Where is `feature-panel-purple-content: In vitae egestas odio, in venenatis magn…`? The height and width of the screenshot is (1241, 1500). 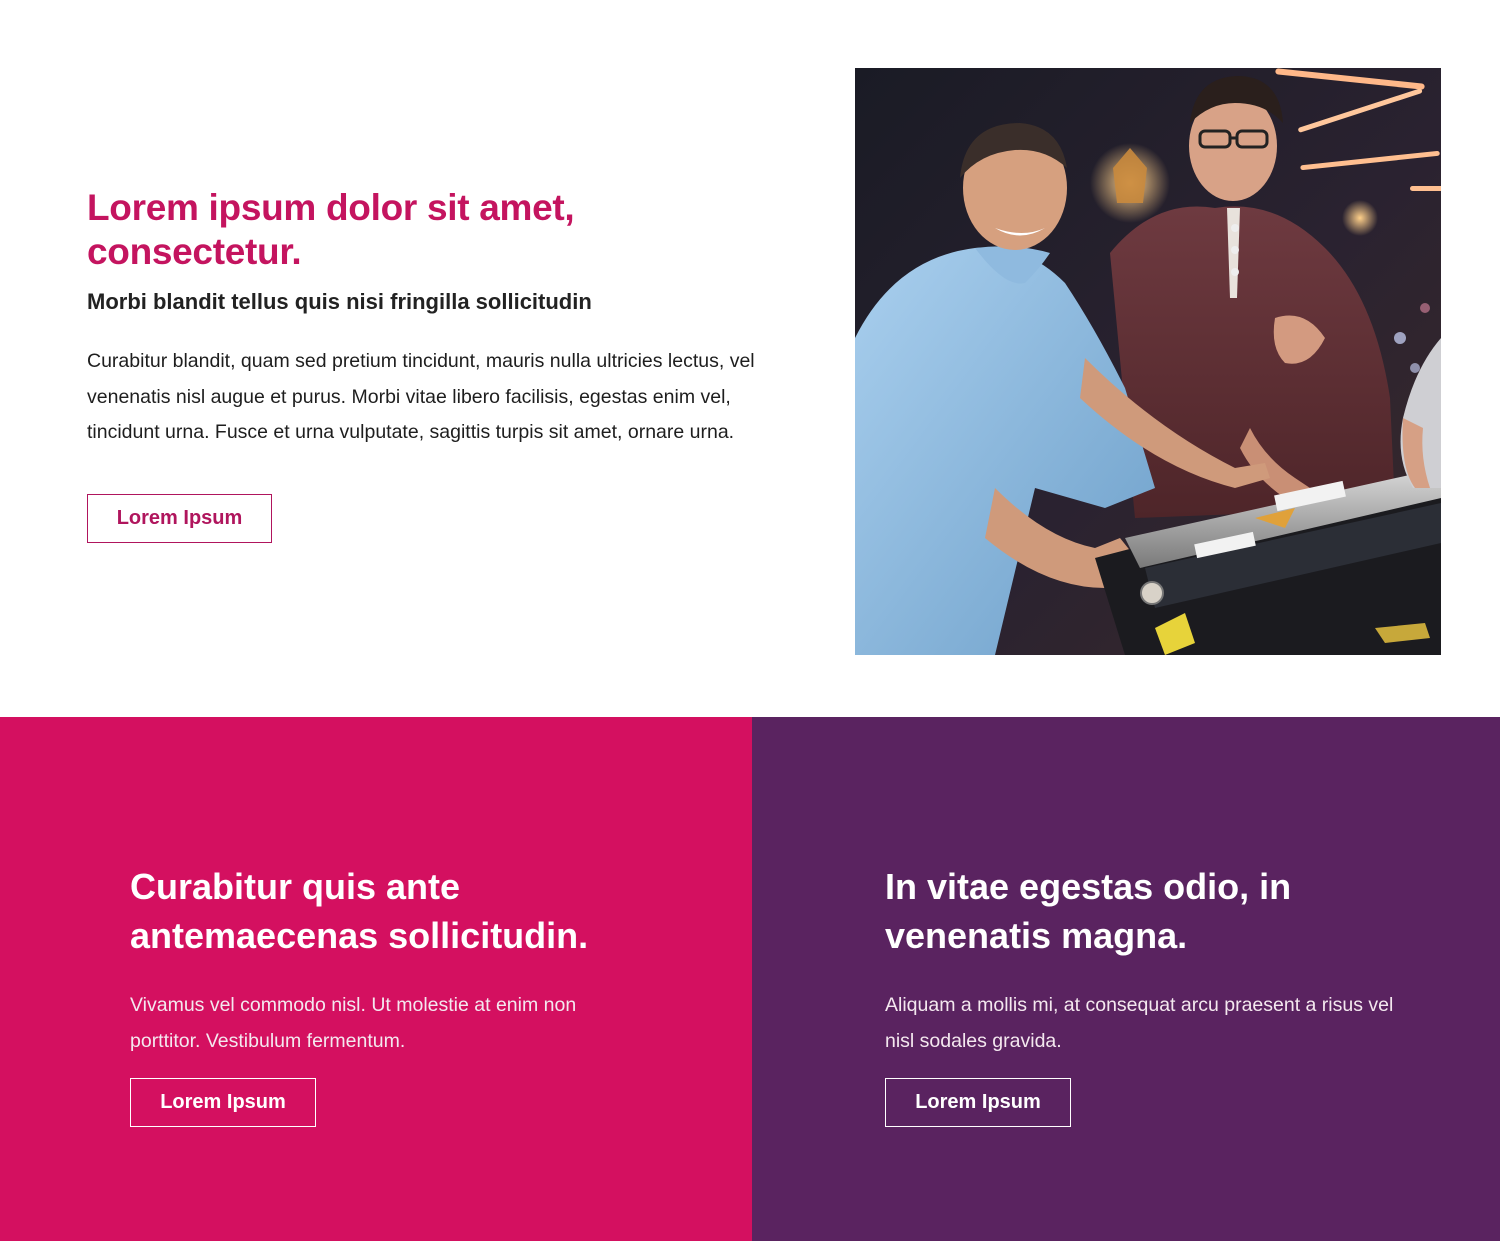
feature-panel-purple-content: In vitae egestas odio, in venenatis magn… is located at coordinates (1145, 994).